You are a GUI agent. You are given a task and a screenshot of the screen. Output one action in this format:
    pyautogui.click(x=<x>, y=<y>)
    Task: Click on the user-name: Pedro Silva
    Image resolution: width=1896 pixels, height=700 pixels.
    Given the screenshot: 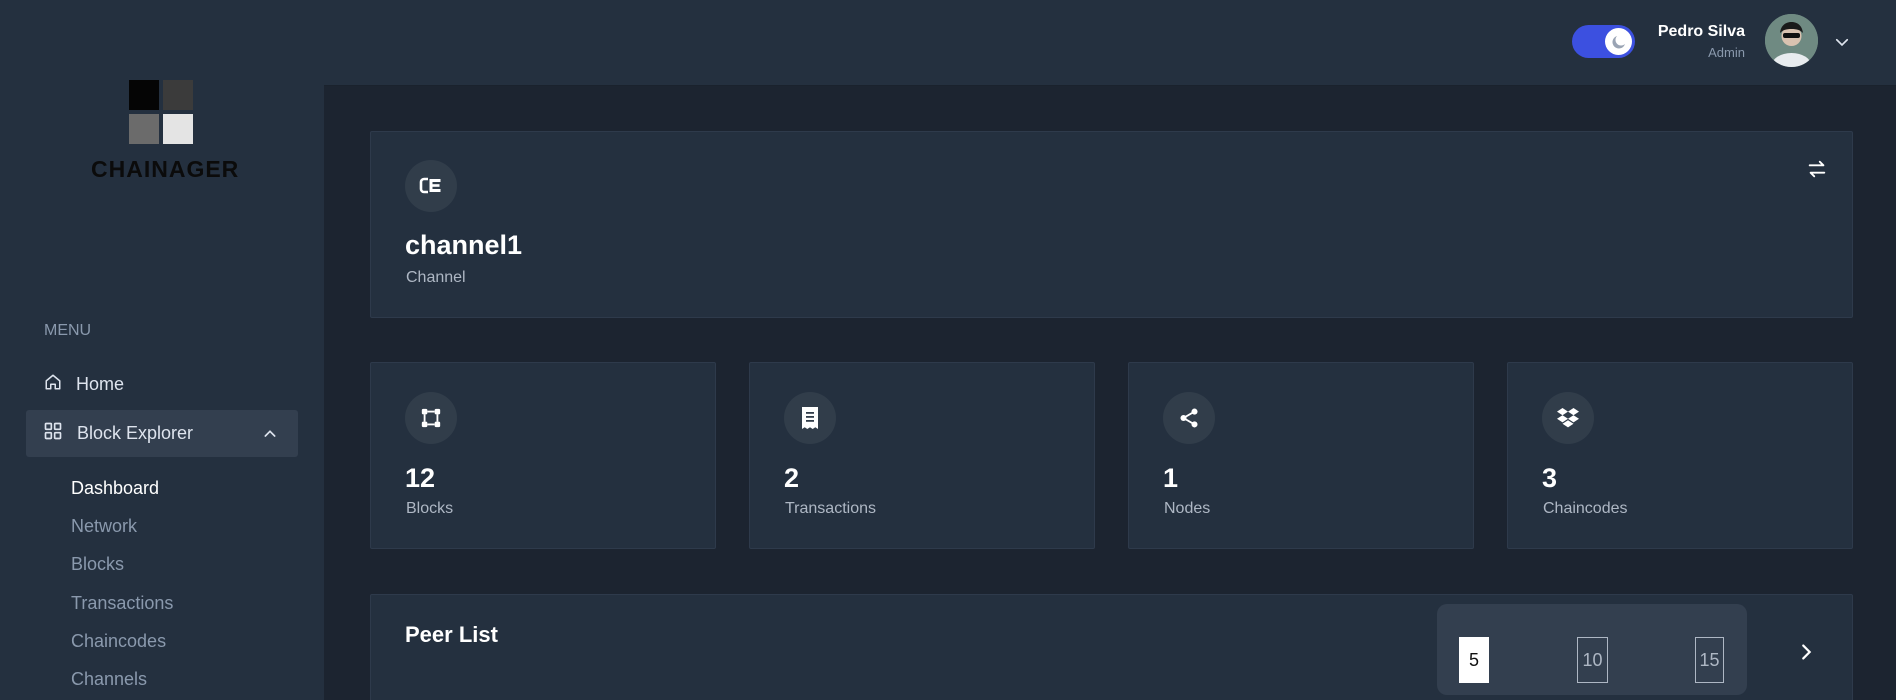 What is the action you would take?
    pyautogui.click(x=1701, y=31)
    